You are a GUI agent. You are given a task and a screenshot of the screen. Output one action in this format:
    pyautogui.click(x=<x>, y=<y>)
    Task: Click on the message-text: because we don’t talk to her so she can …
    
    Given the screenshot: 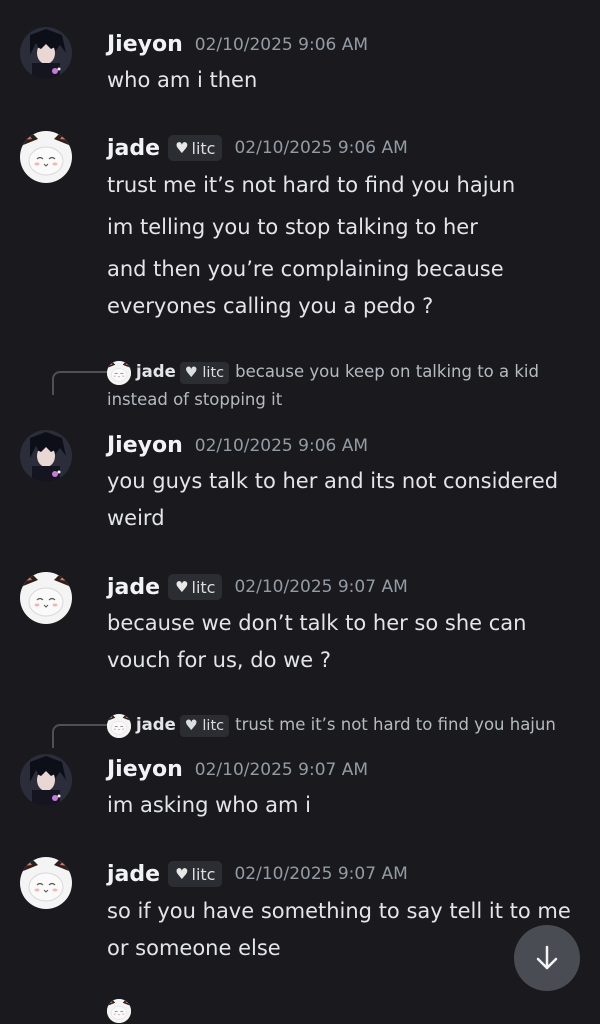 What is the action you would take?
    pyautogui.click(x=317, y=641)
    